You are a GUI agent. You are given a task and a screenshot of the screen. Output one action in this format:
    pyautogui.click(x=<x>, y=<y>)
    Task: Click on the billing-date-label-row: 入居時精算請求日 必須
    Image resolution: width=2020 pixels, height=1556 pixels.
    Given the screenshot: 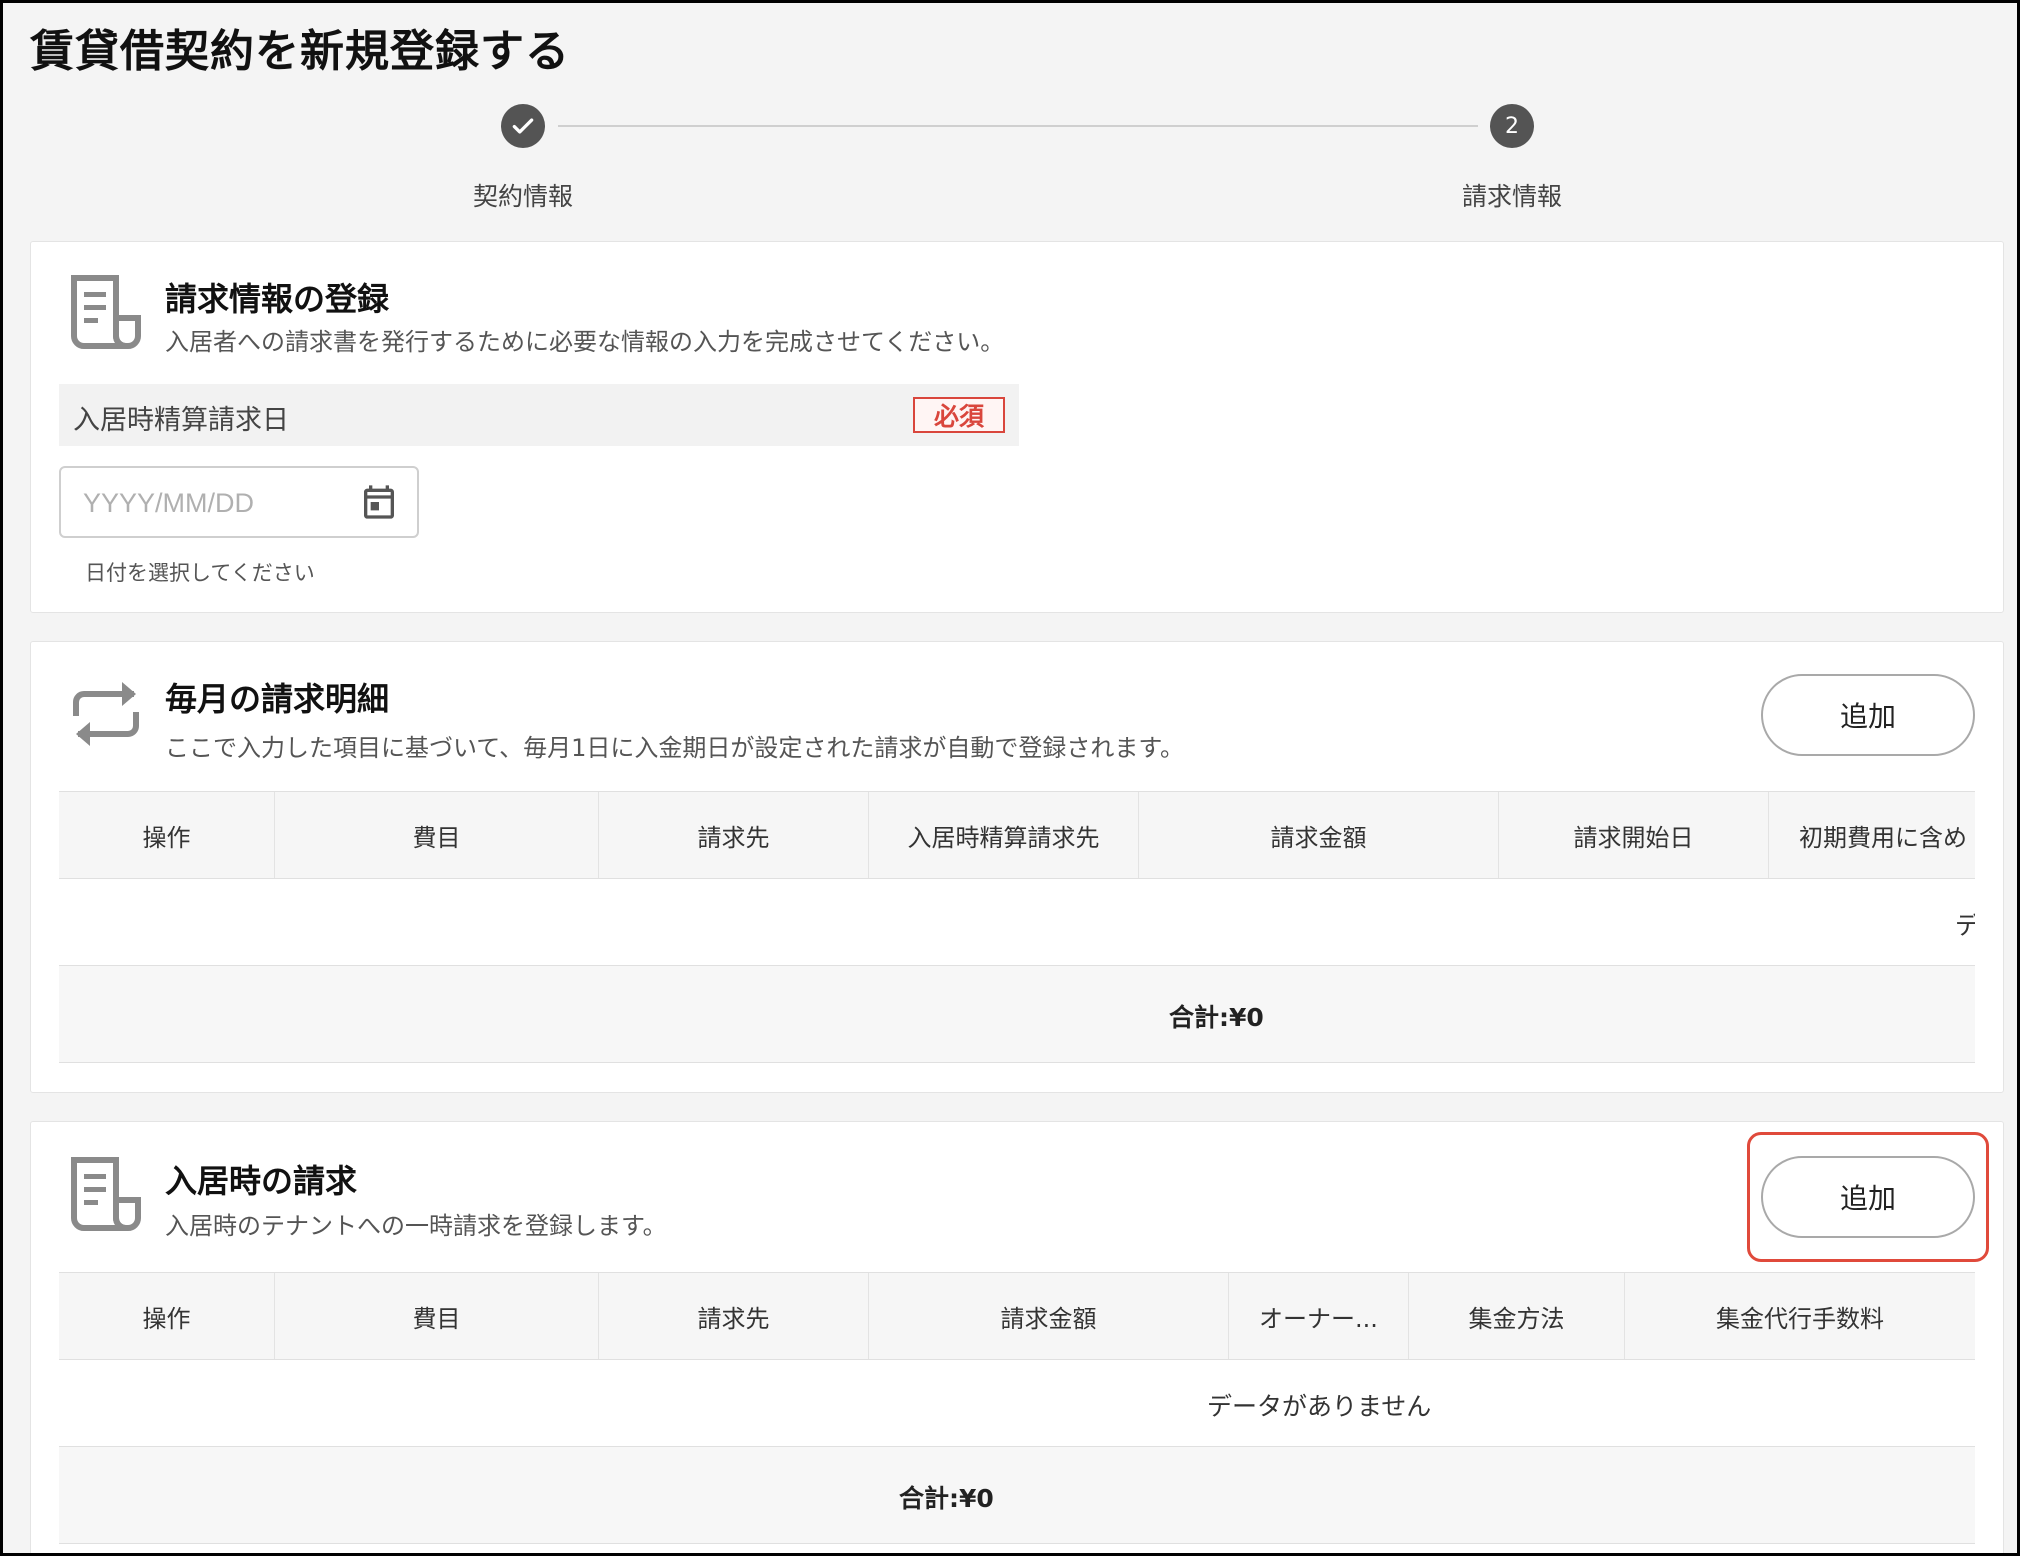 What is the action you would take?
    pyautogui.click(x=539, y=415)
    